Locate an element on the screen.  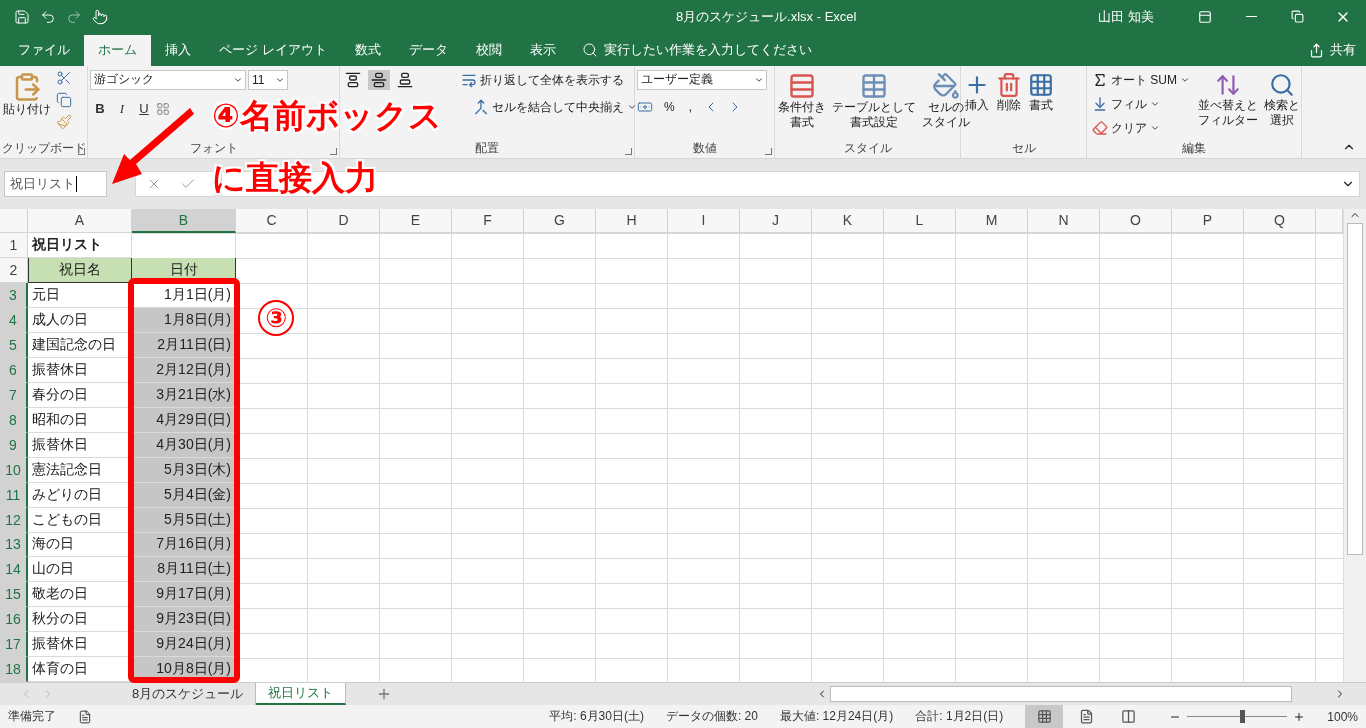
name-box: 祝日リスト is located at coordinates (55, 183).